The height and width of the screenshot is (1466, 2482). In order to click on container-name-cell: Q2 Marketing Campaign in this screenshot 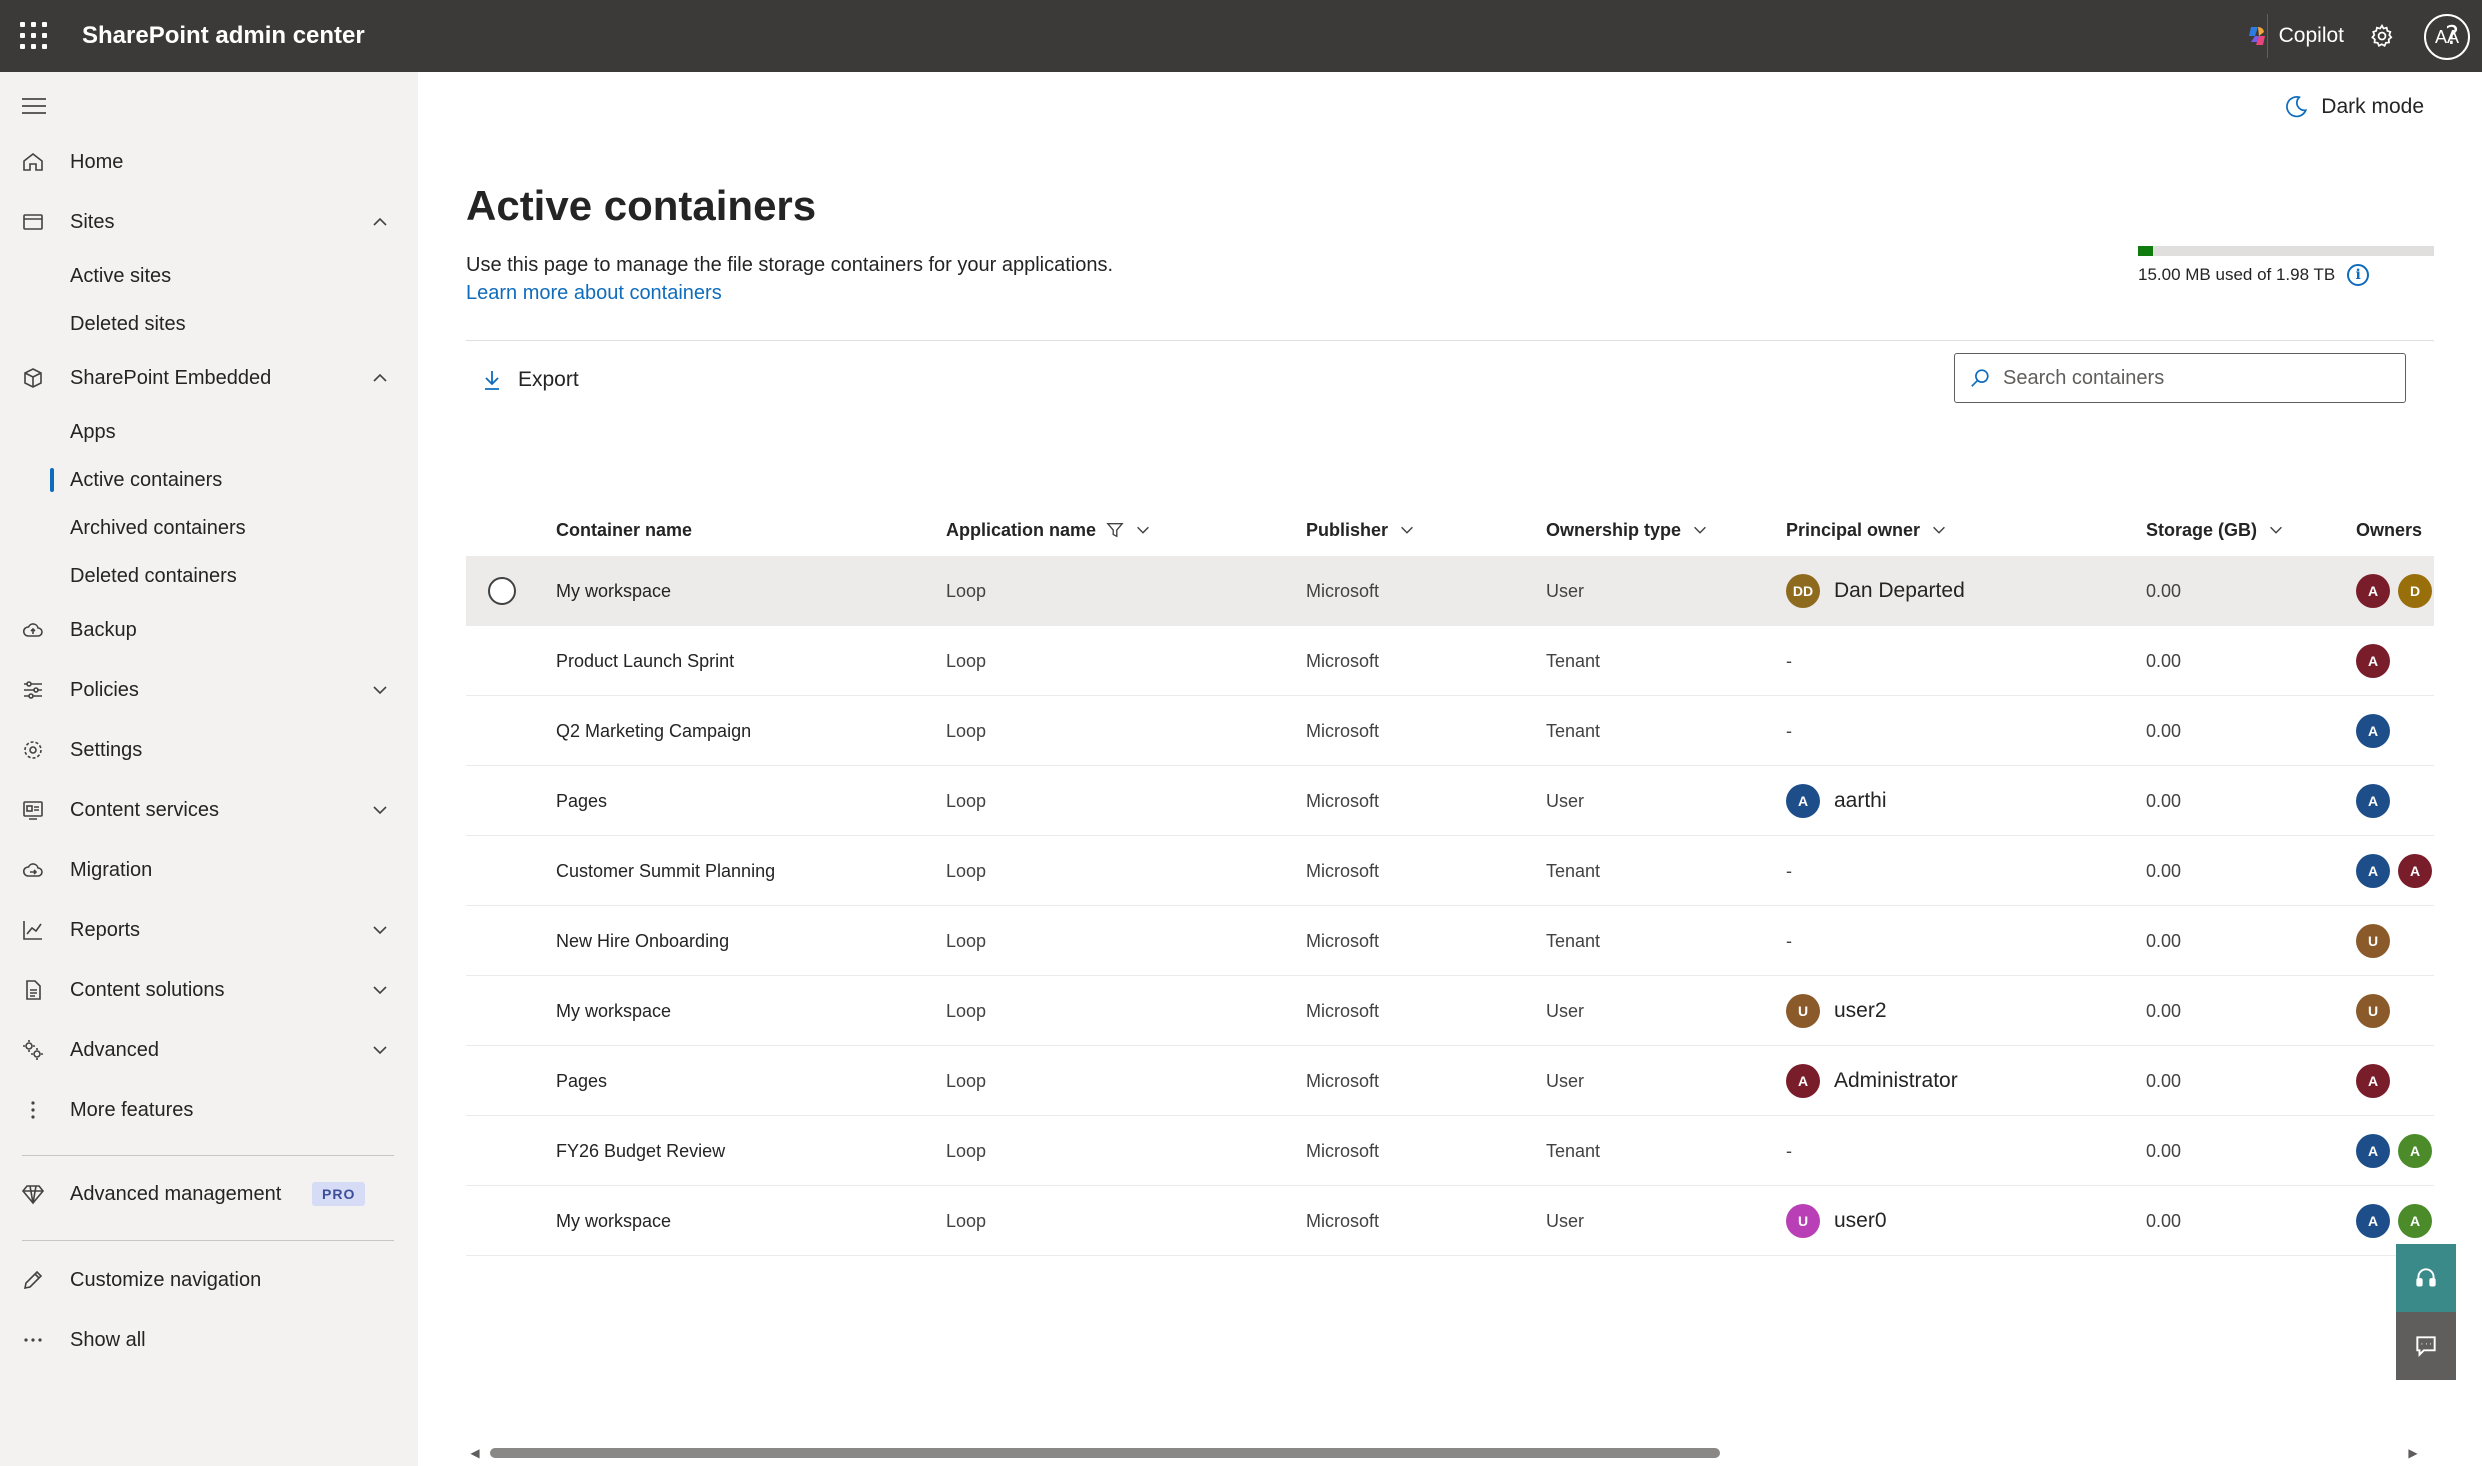, I will do `click(653, 731)`.